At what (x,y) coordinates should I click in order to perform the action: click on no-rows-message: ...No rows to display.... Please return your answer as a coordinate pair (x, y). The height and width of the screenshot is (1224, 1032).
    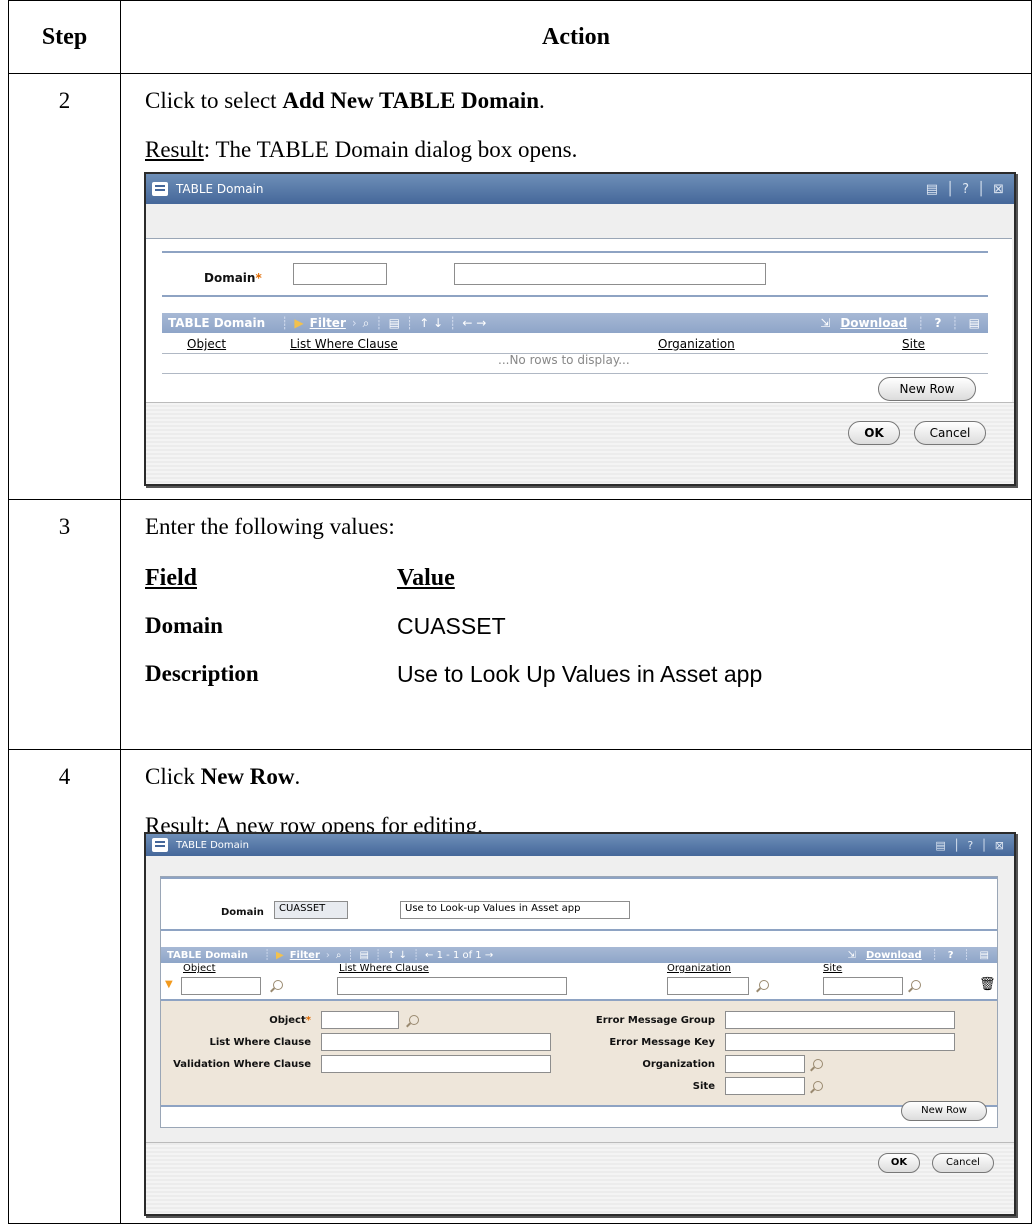
    Looking at the image, I should click on (564, 360).